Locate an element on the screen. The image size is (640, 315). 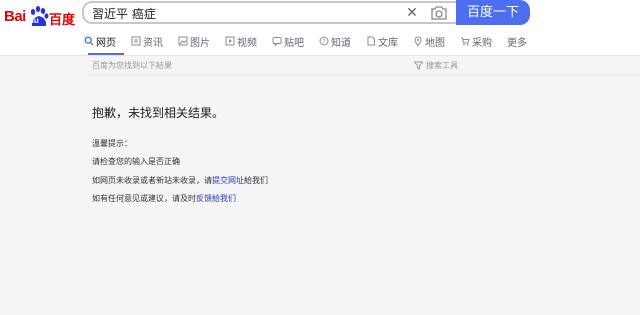
tab-zhidao: ? 知道 is located at coordinates (335, 41).